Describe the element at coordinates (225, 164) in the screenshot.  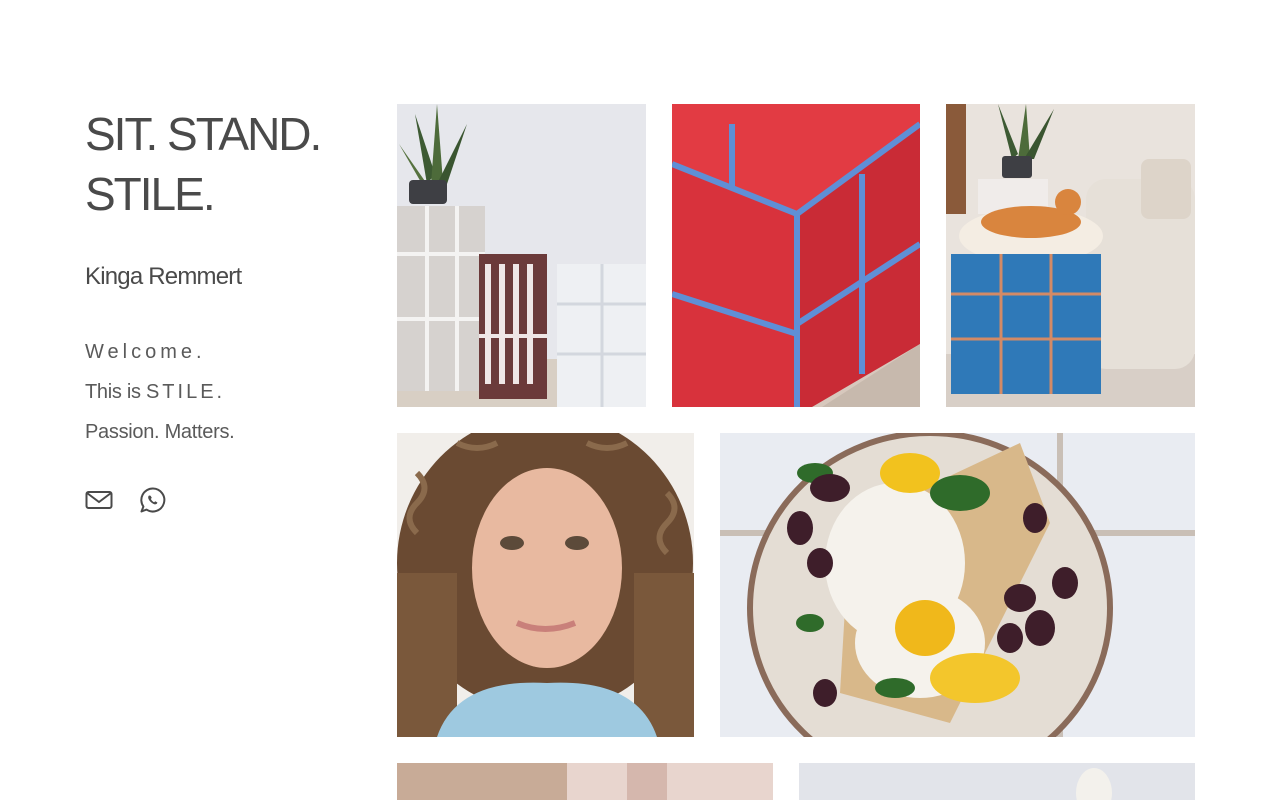
I see `site-title: SIT. STAND. STILE.` at that location.